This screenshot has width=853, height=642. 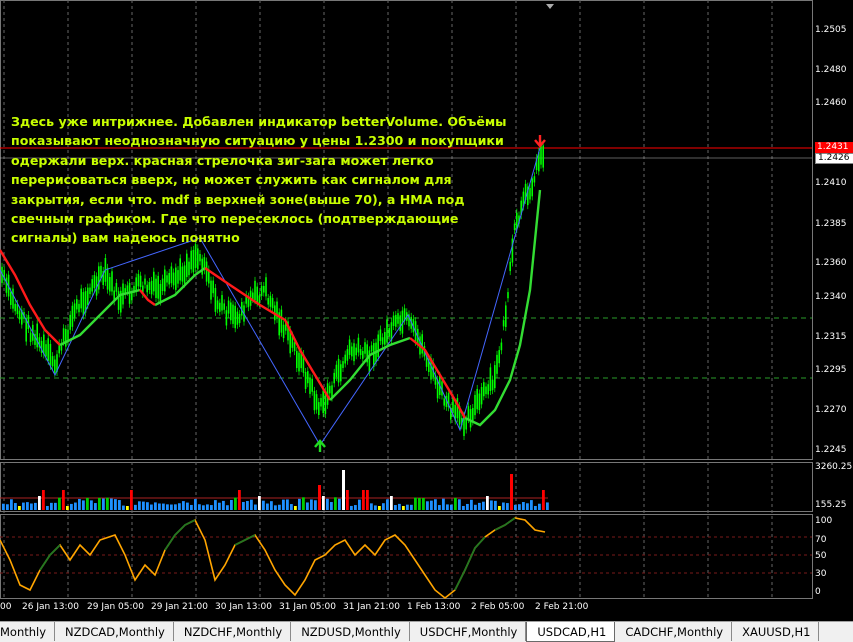 What do you see at coordinates (674, 631) in the screenshot?
I see `tab-cadchf: CADCHF,Monthly` at bounding box center [674, 631].